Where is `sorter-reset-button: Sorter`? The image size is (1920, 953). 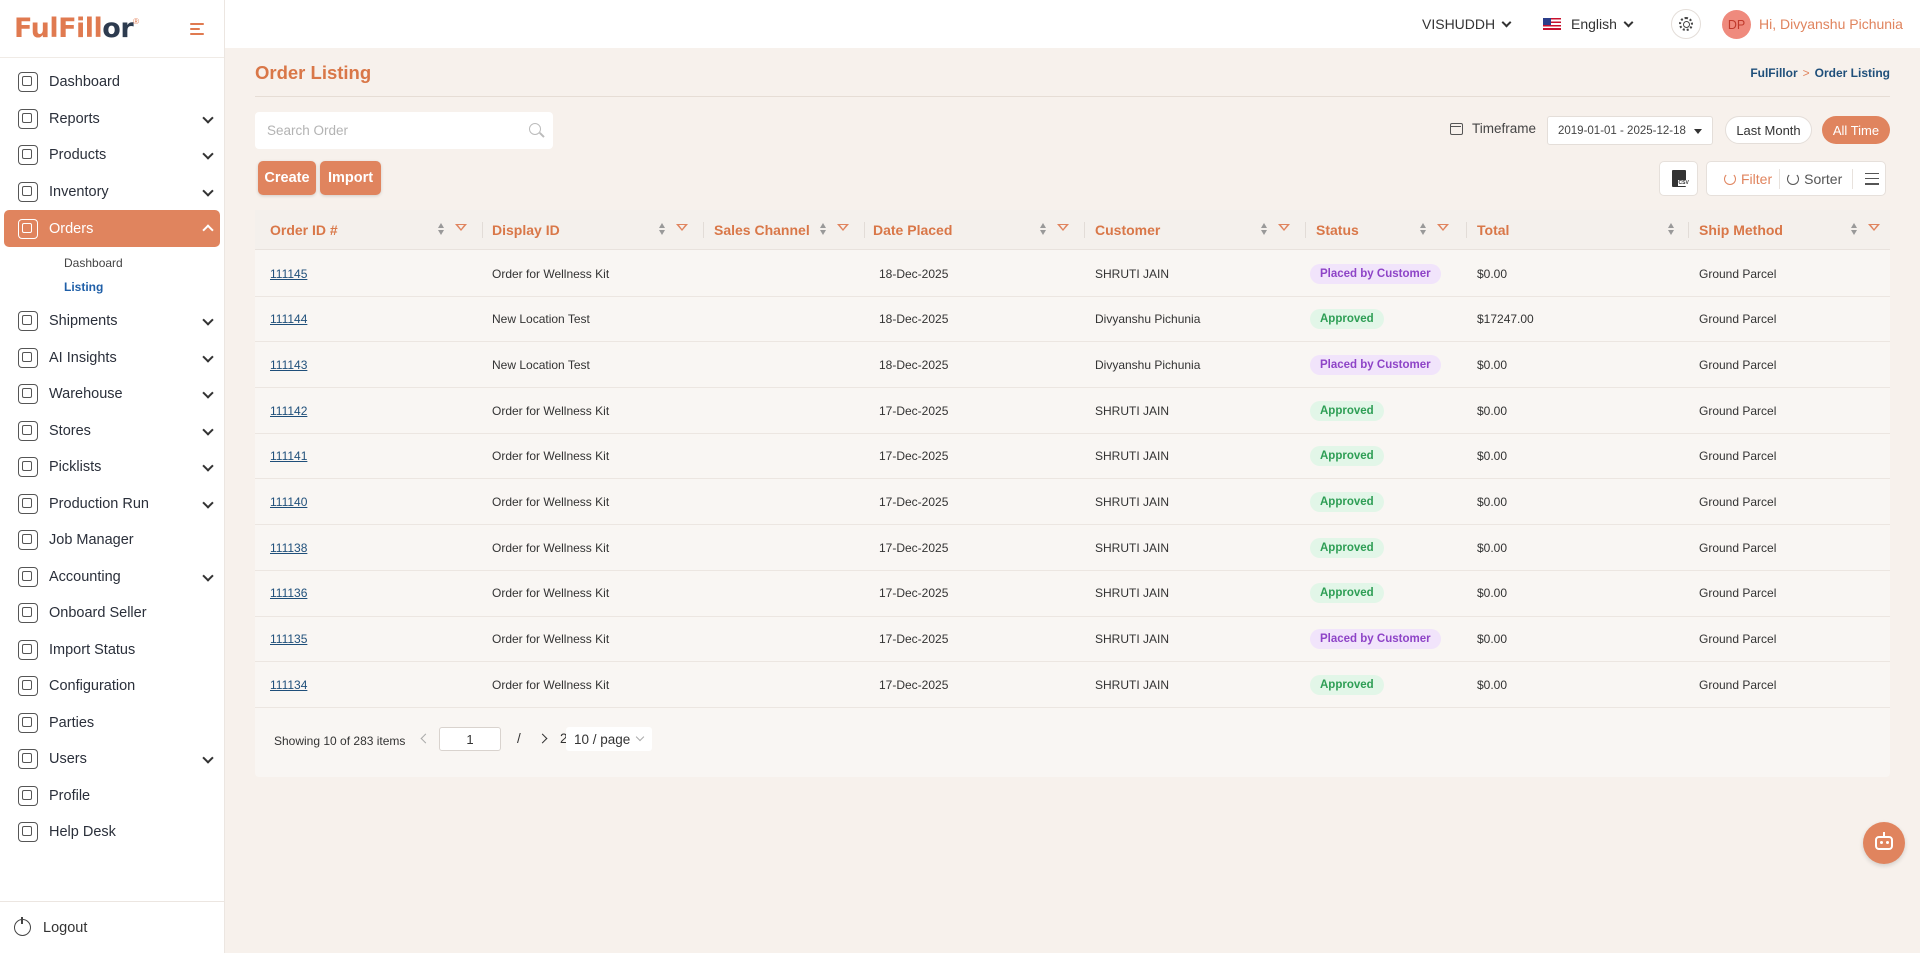
sorter-reset-button: Sorter is located at coordinates (1817, 178).